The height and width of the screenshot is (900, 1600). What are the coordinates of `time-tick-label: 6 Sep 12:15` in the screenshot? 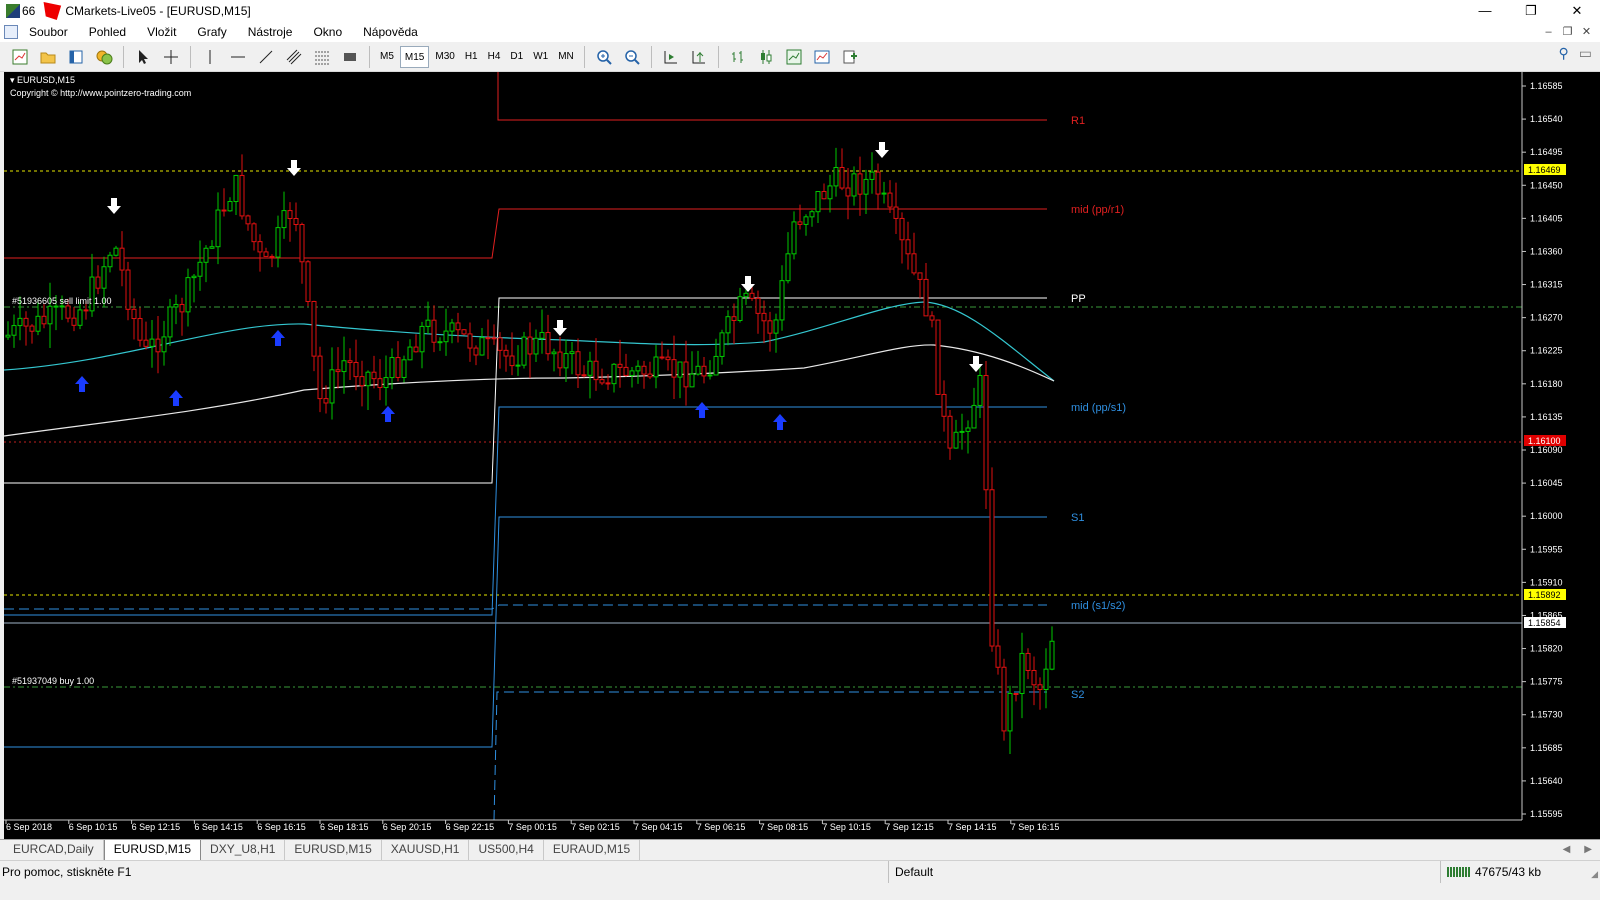 It's located at (156, 827).